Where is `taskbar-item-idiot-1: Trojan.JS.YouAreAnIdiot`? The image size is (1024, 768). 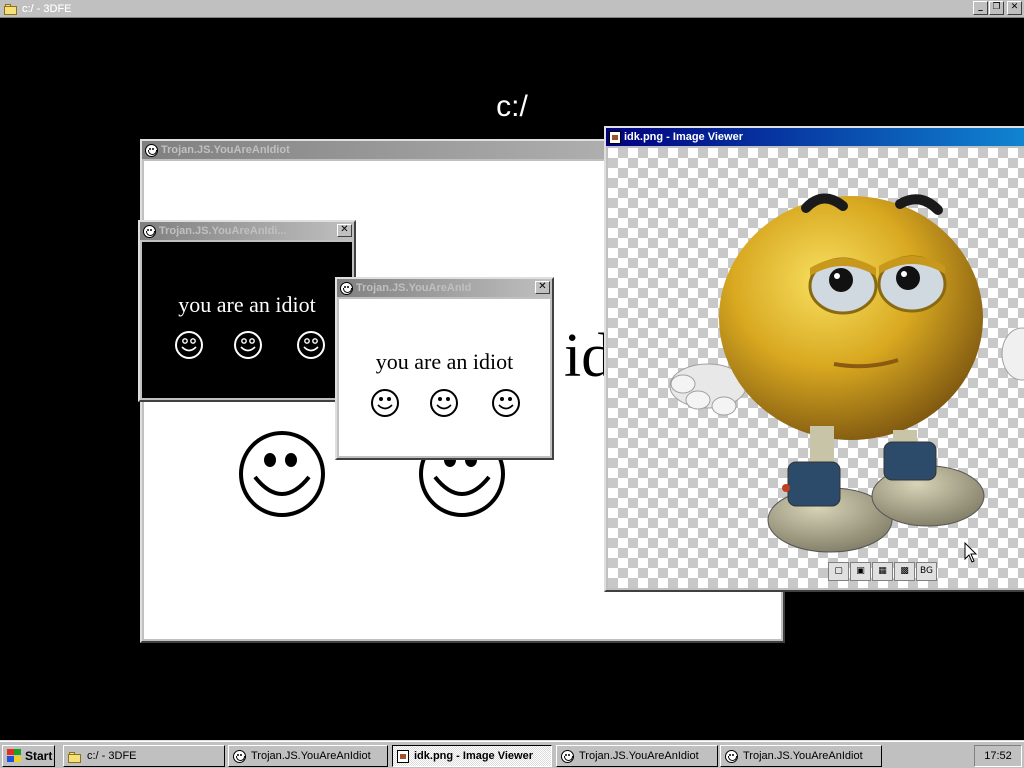
taskbar-item-idiot-1: Trojan.JS.YouAreAnIdiot is located at coordinates (308, 756).